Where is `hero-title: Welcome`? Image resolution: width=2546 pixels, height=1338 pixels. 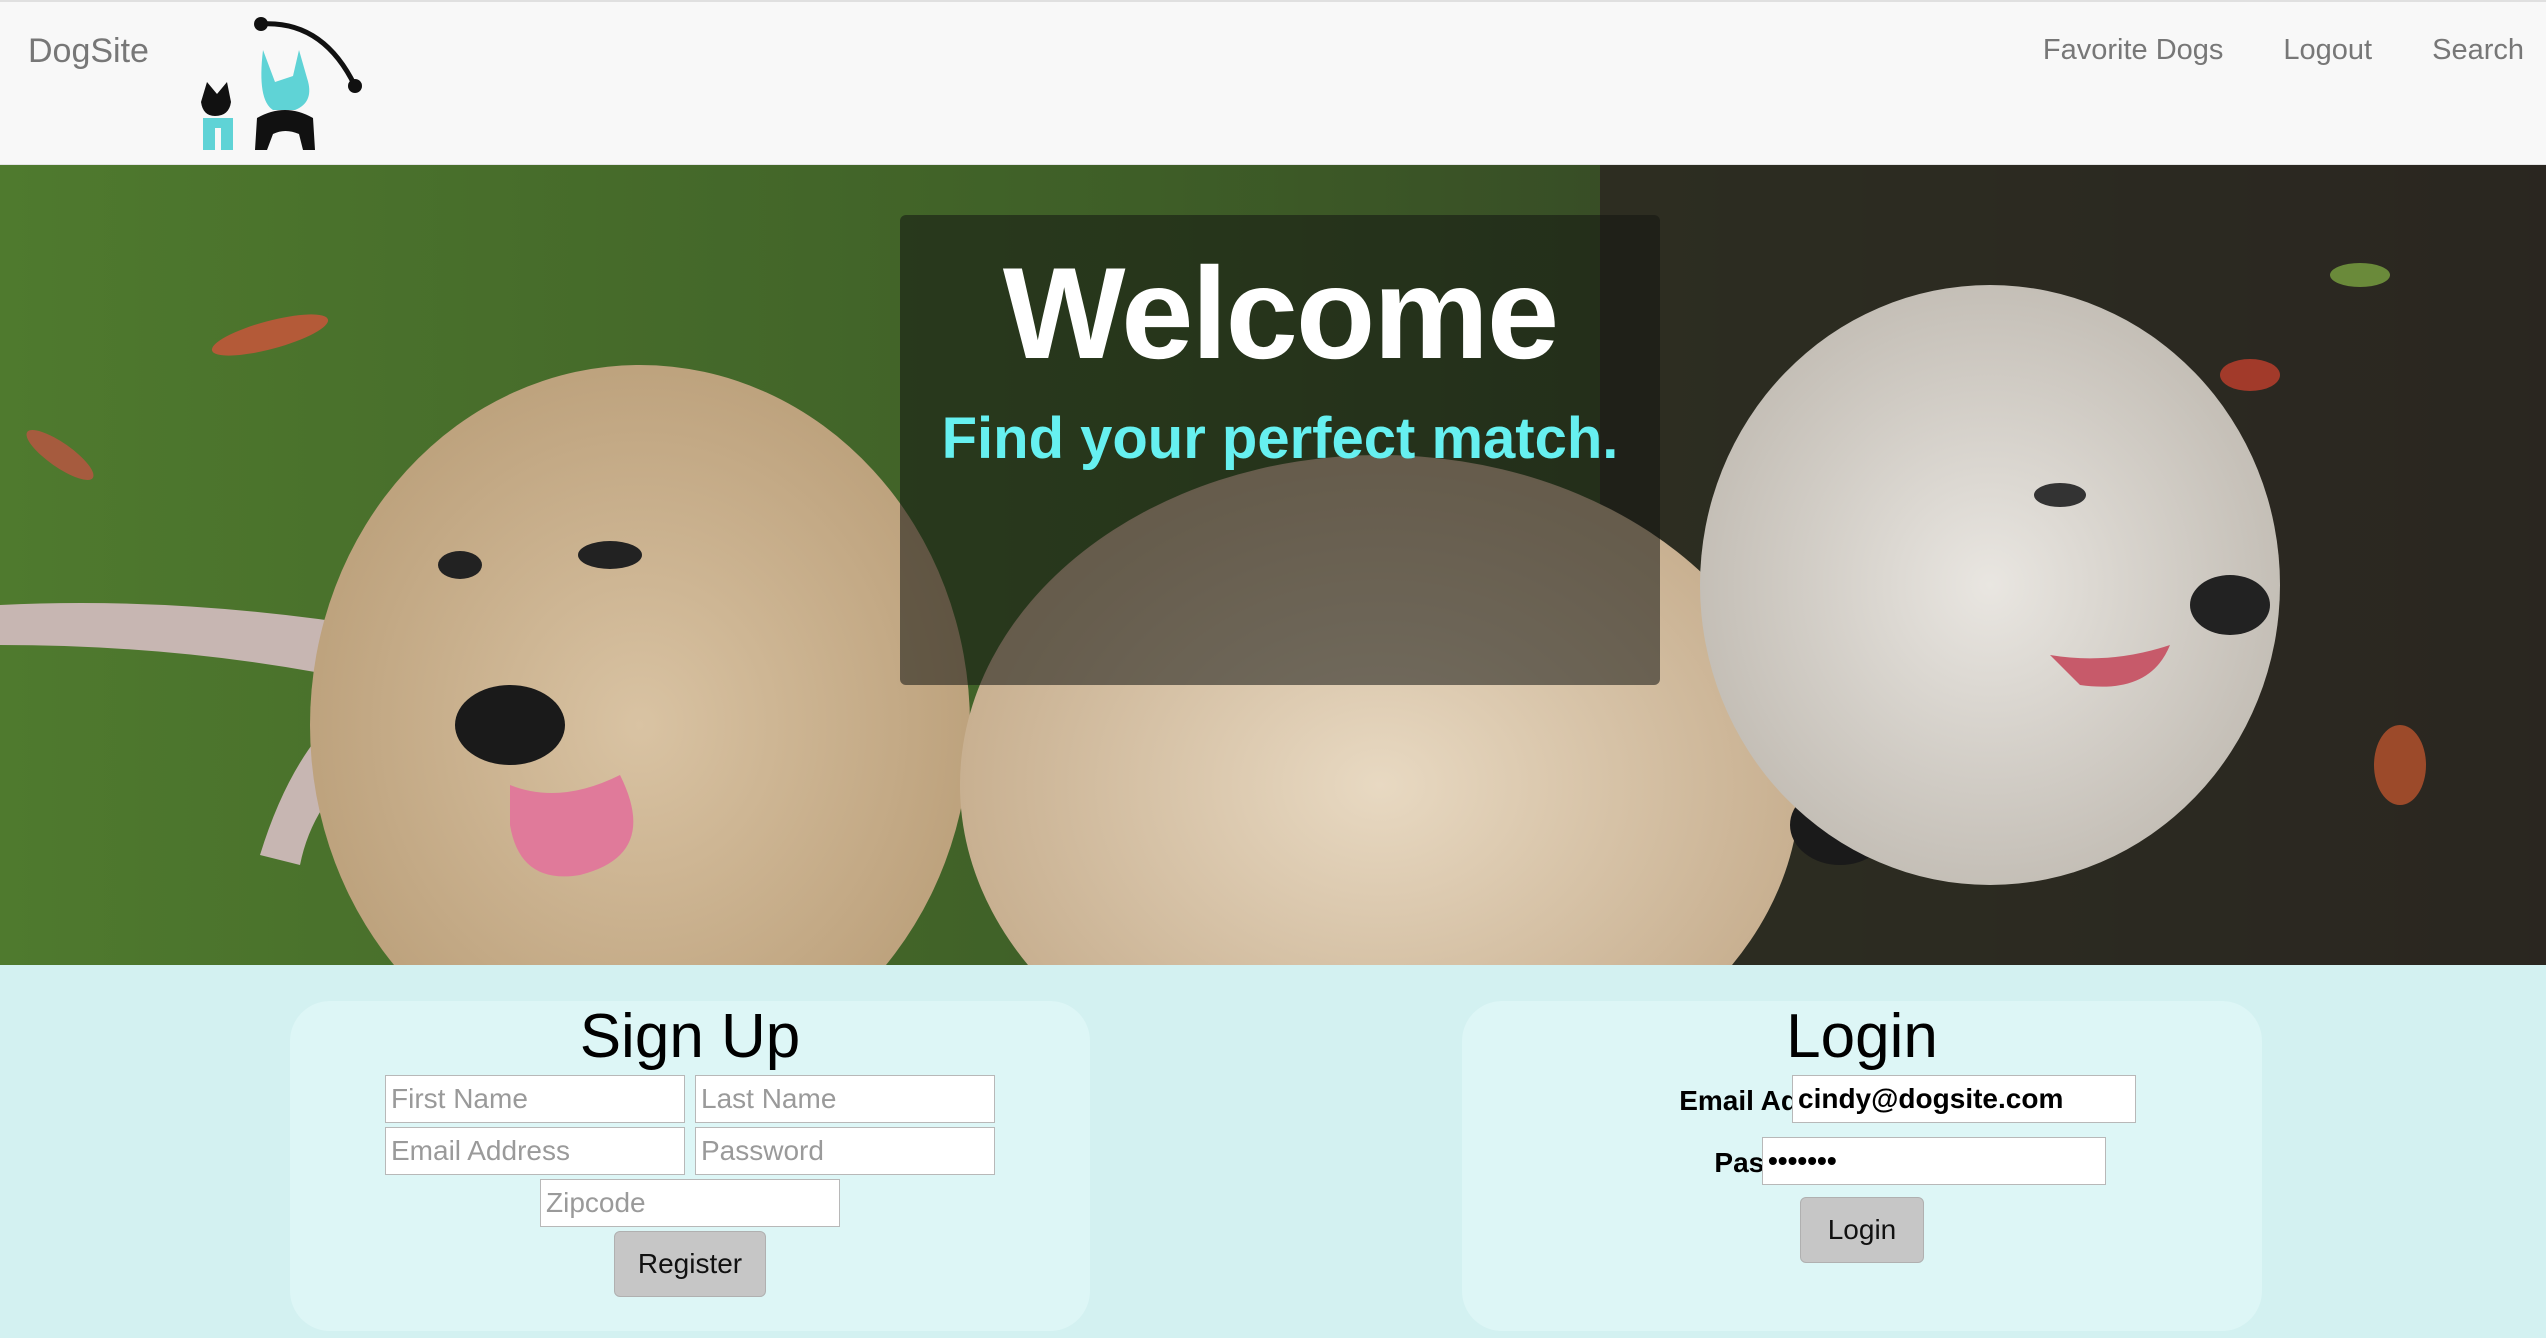 hero-title: Welcome is located at coordinates (1280, 313).